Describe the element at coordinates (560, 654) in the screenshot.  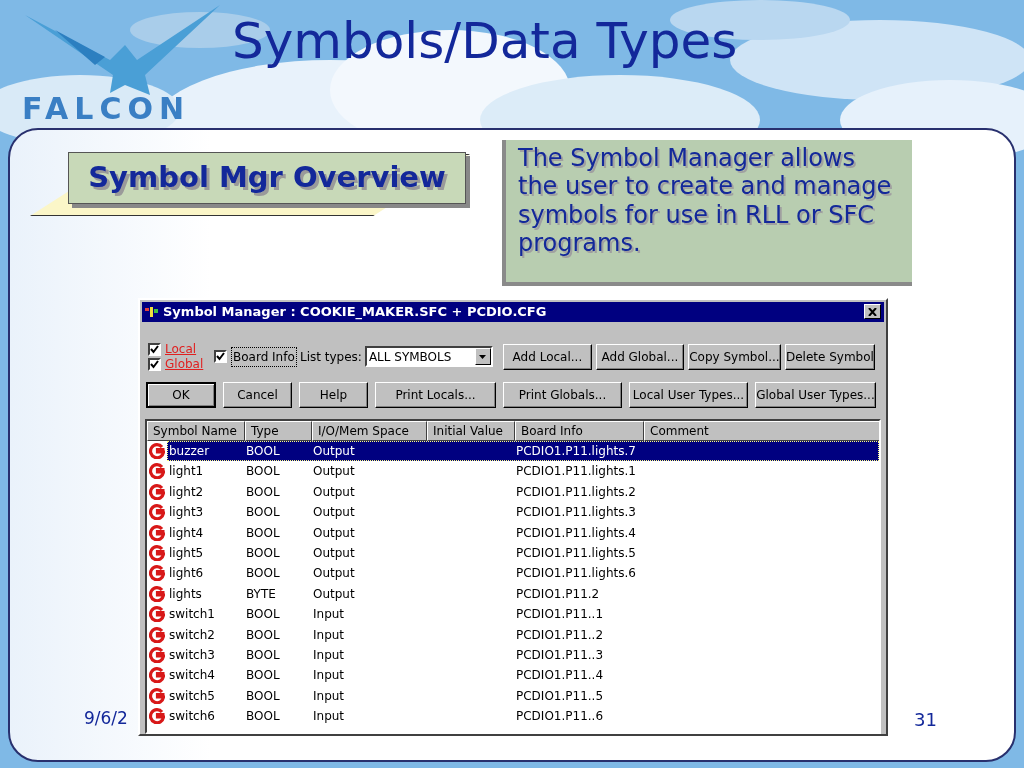
I see `table-cell: PCDIO1.P11..3` at that location.